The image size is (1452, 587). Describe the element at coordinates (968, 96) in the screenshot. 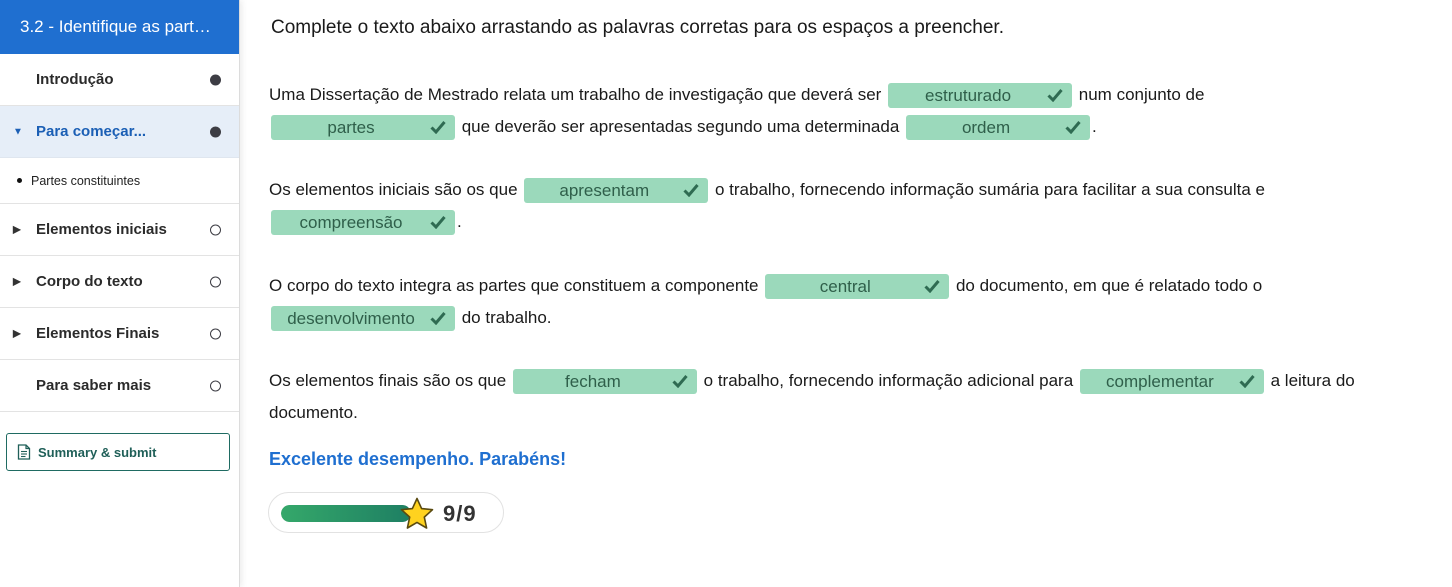

I see `drop-word: estruturado` at that location.